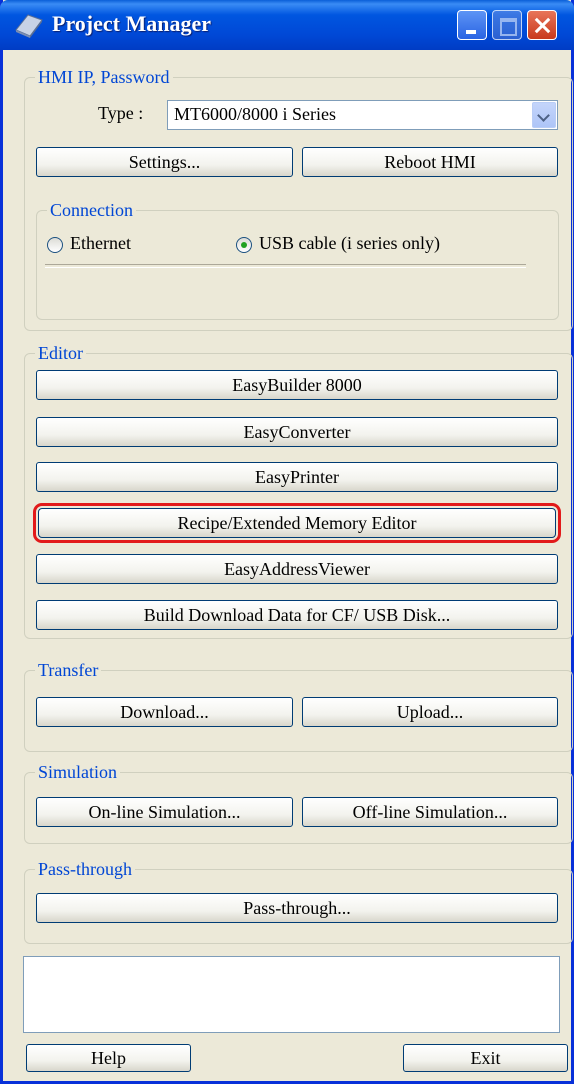 This screenshot has height=1084, width=574. I want to click on usb-cable-label: USB cable (i series only), so click(349, 243).